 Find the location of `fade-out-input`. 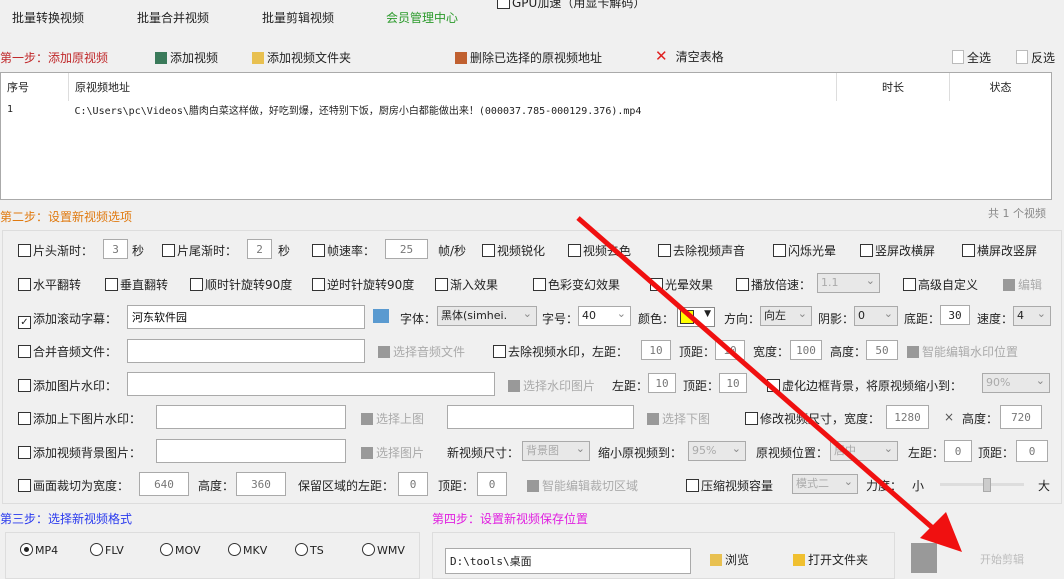

fade-out-input is located at coordinates (259, 249).